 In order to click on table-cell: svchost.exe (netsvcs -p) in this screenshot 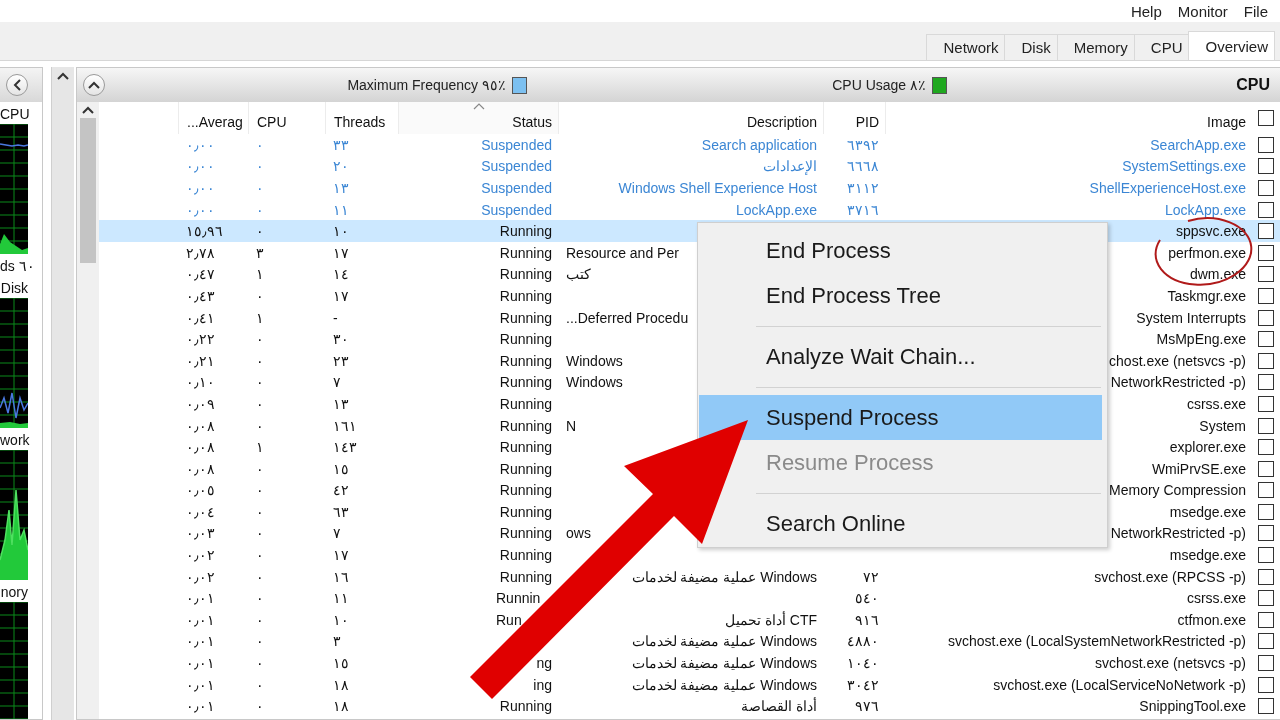, I will do `click(1170, 663)`.